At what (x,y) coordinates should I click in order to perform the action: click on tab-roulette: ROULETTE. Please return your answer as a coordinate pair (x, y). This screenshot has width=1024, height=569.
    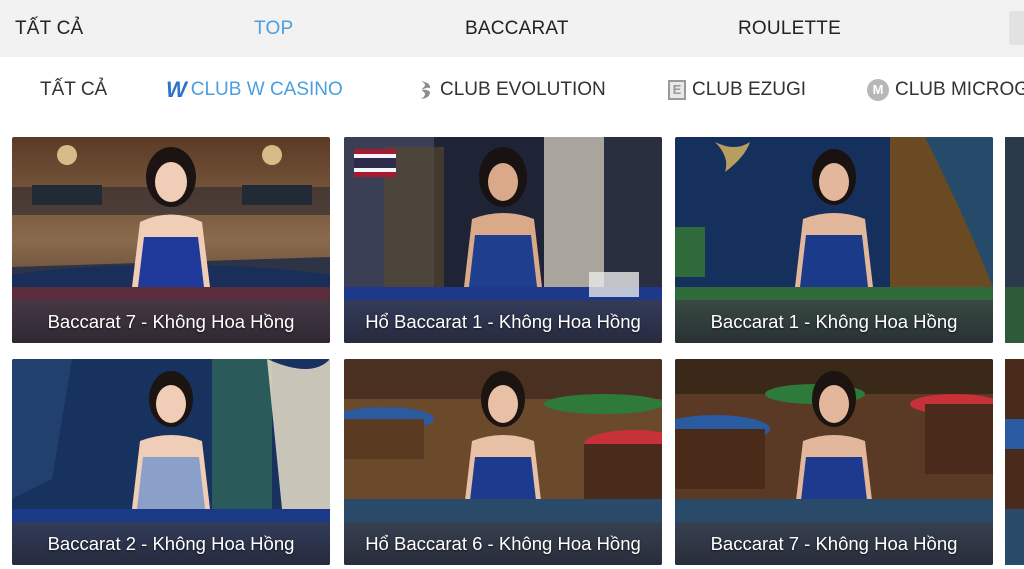
    Looking at the image, I should click on (789, 29).